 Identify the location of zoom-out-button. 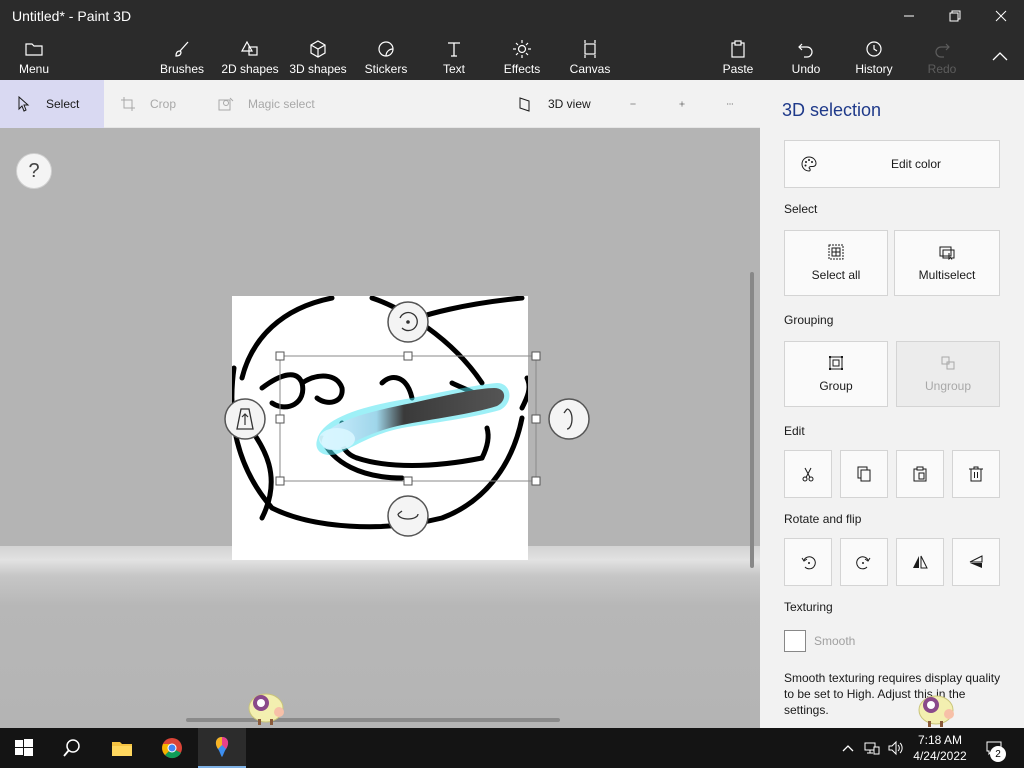
(640, 104).